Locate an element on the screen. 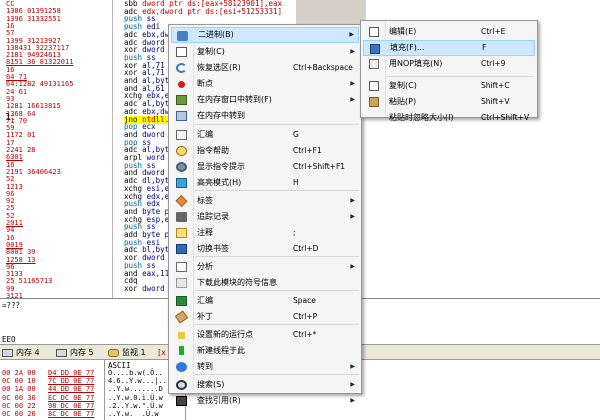  submenu-item: 用NOP填充(N) Ctrl+9 is located at coordinates (449, 64).